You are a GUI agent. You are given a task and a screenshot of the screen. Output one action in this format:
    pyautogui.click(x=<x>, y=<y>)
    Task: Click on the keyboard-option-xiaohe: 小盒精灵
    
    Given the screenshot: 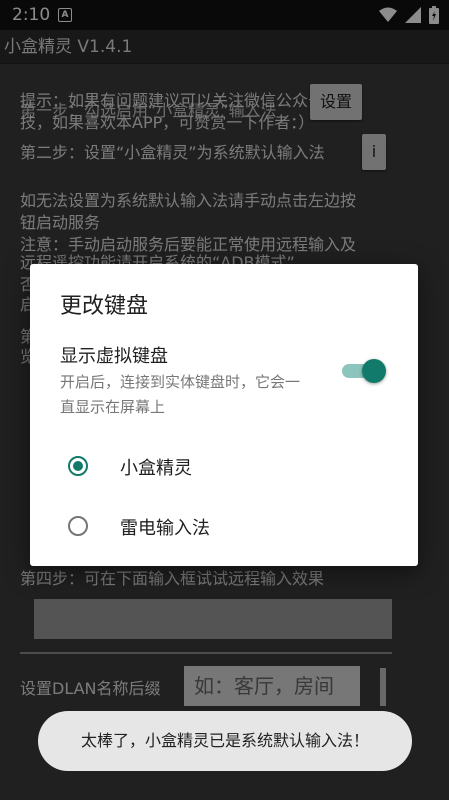 What is the action you would take?
    pyautogui.click(x=224, y=469)
    